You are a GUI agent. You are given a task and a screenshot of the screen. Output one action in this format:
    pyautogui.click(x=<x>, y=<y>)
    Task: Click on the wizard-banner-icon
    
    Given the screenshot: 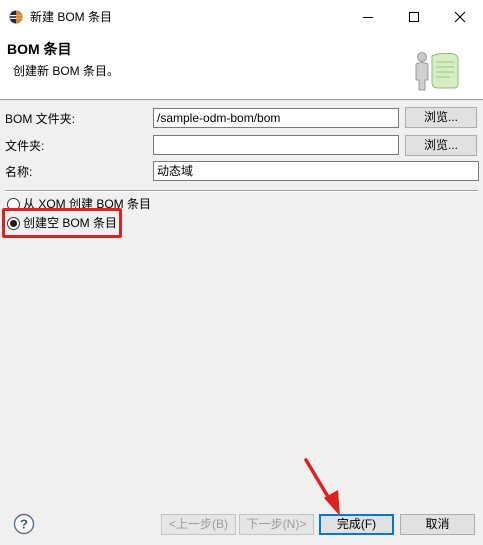 What is the action you would take?
    pyautogui.click(x=437, y=71)
    